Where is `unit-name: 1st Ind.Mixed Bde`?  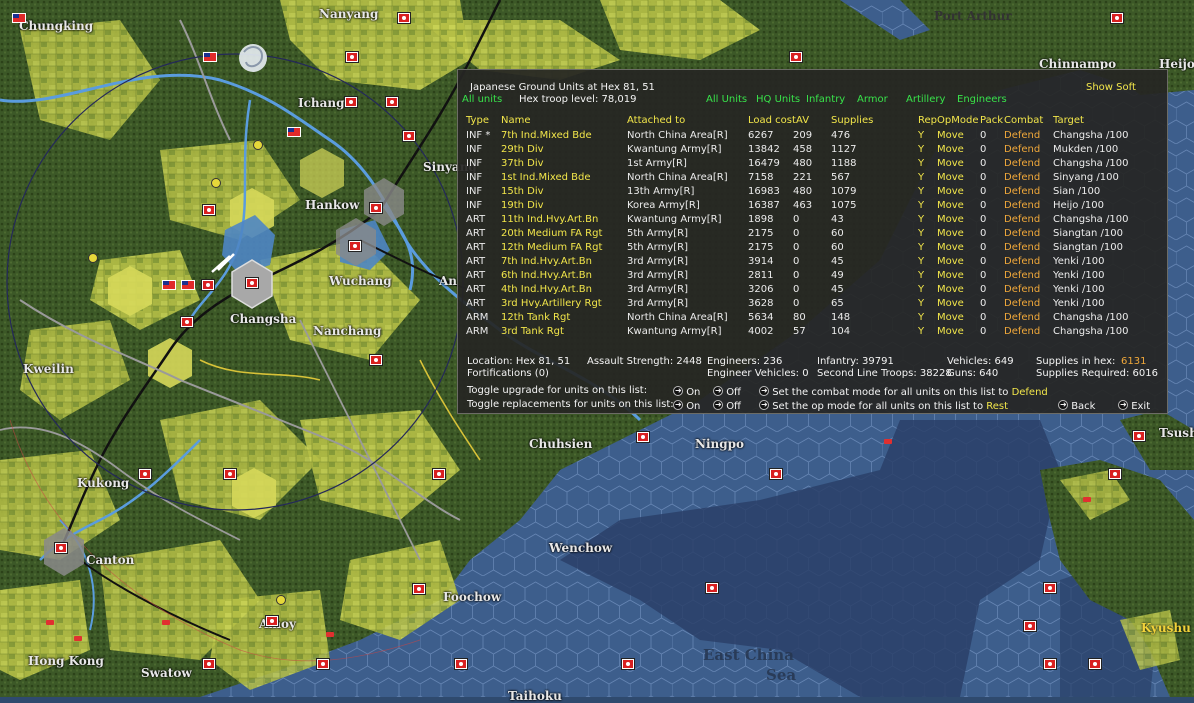 unit-name: 1st Ind.Mixed Bde is located at coordinates (546, 178).